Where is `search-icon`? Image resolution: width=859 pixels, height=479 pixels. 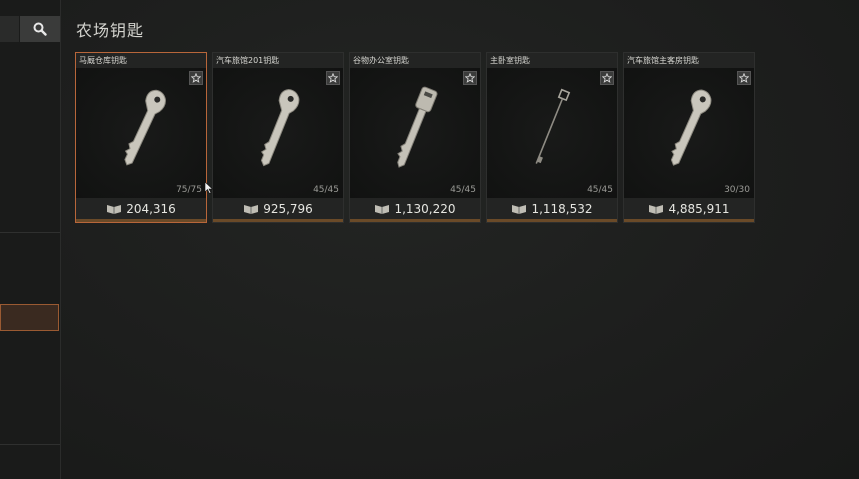 search-icon is located at coordinates (40, 29).